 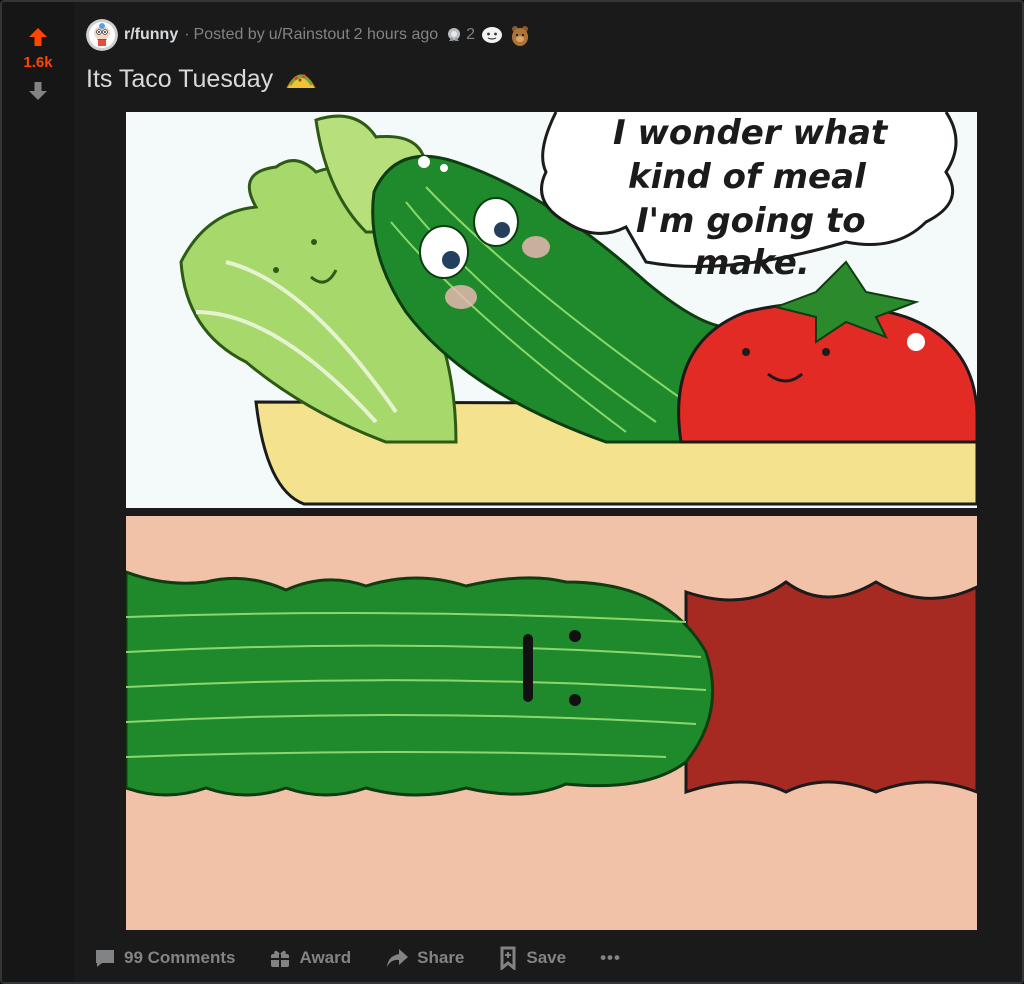 I want to click on post-title-text: Its Taco Tuesday, so click(x=180, y=79).